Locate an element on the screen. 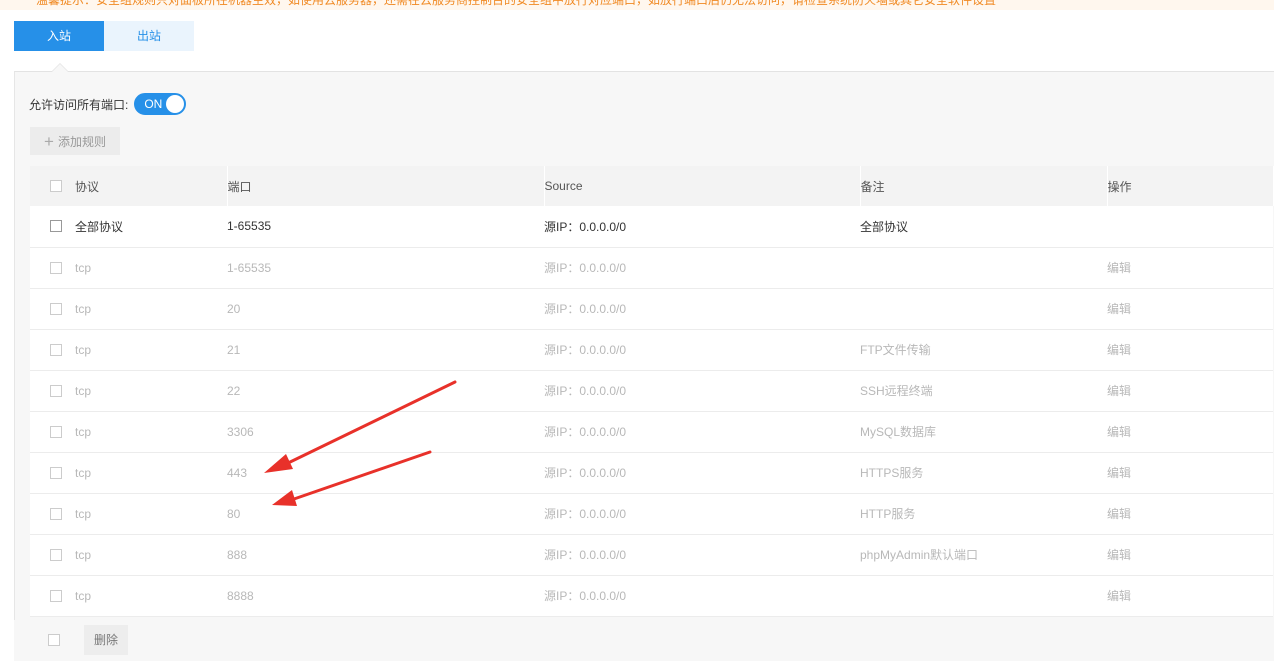 This screenshot has height=661, width=1274. row-port: 80 is located at coordinates (234, 513).